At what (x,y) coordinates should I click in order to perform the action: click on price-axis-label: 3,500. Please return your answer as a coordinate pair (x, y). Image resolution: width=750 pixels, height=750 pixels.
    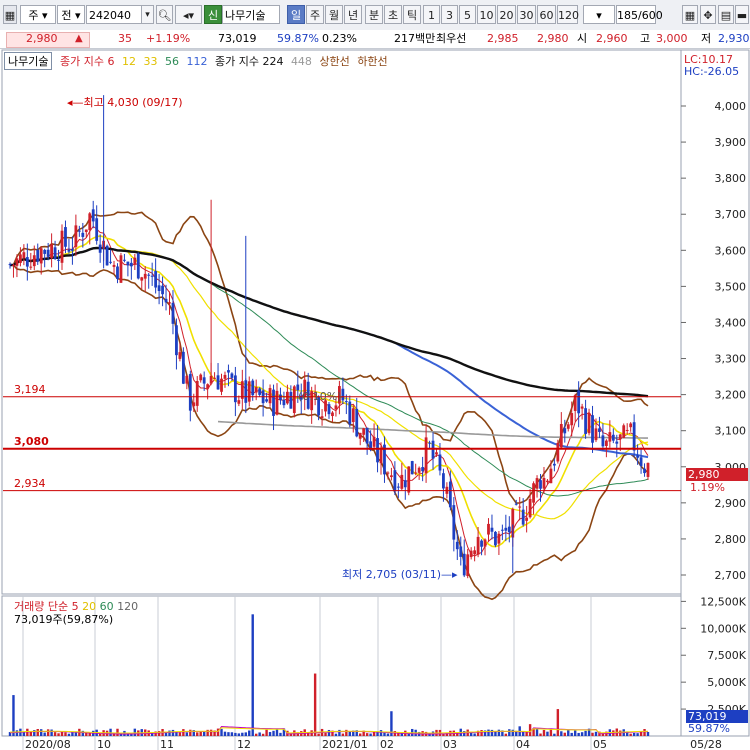
    Looking at the image, I should click on (731, 286).